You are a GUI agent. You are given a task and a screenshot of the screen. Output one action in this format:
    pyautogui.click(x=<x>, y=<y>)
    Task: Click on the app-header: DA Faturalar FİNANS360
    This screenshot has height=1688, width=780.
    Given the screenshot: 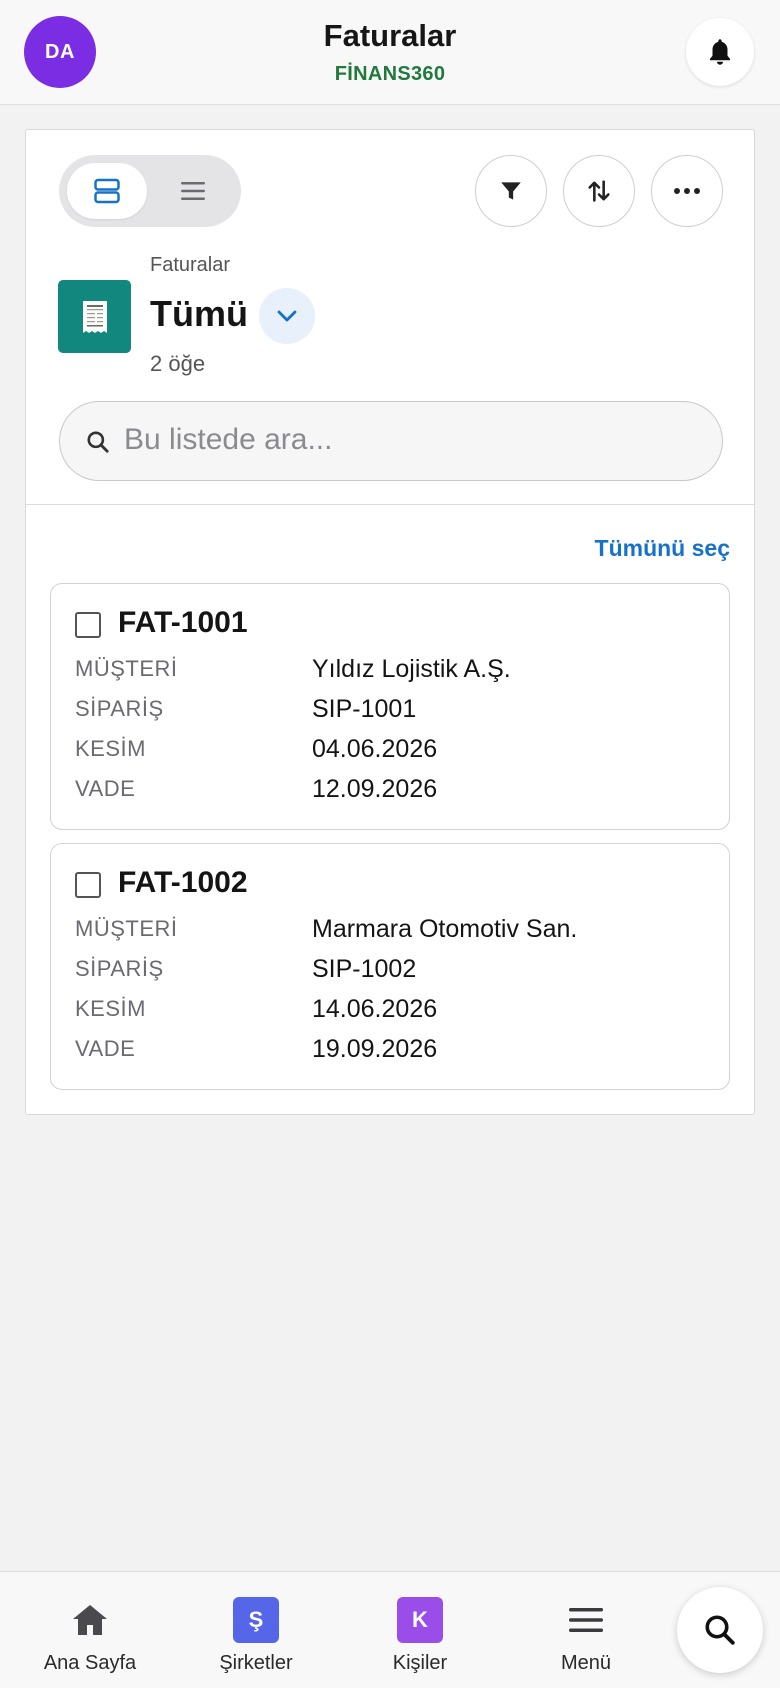 What is the action you would take?
    pyautogui.click(x=390, y=52)
    